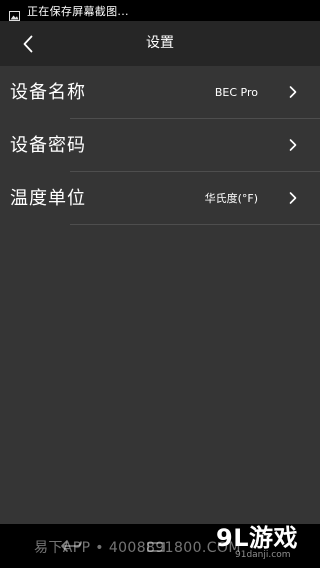  I want to click on setting-label: 设备名称, so click(48, 92).